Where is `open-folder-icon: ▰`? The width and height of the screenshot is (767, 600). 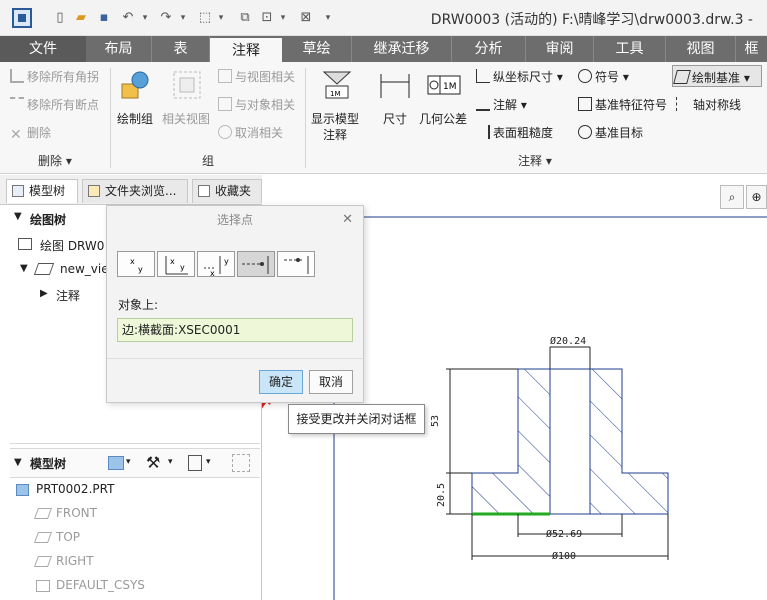 open-folder-icon: ▰ is located at coordinates (81, 18).